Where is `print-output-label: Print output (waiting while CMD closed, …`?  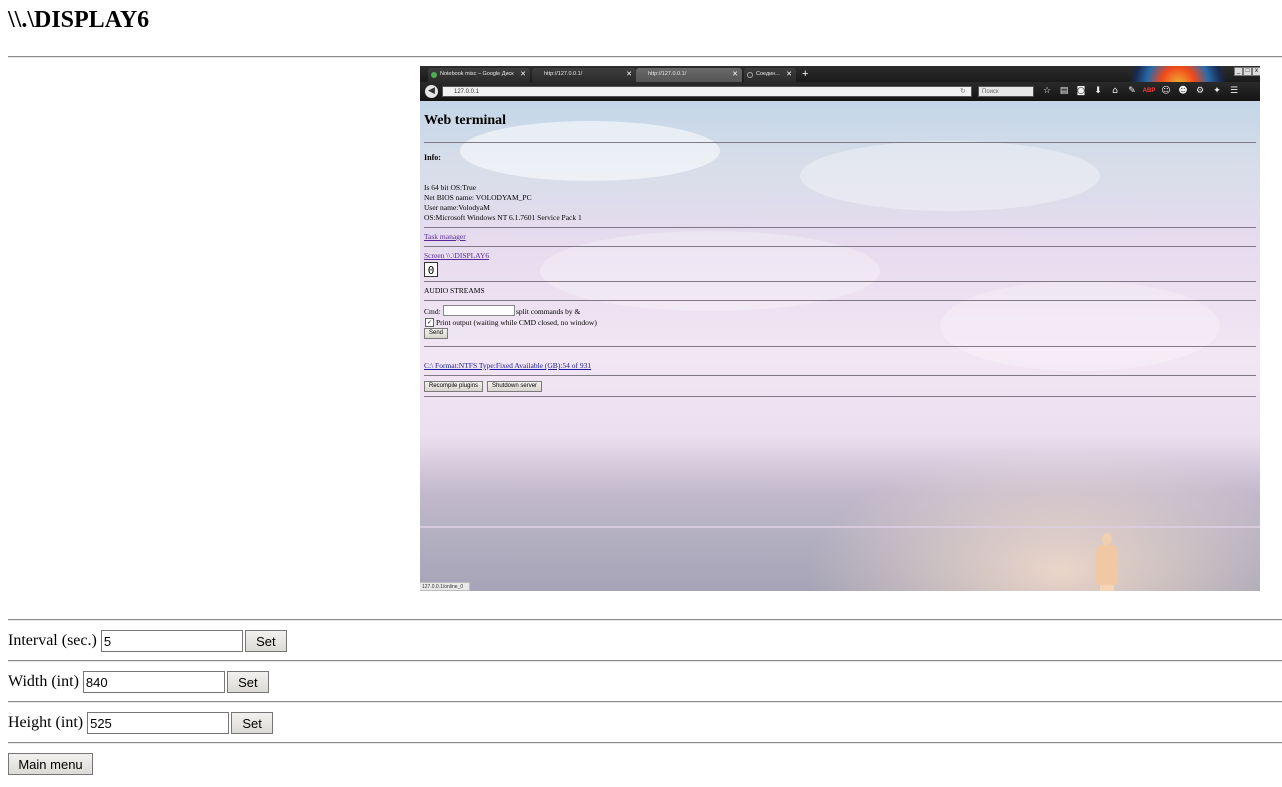
print-output-label: Print output (waiting while CMD closed, … is located at coordinates (516, 322).